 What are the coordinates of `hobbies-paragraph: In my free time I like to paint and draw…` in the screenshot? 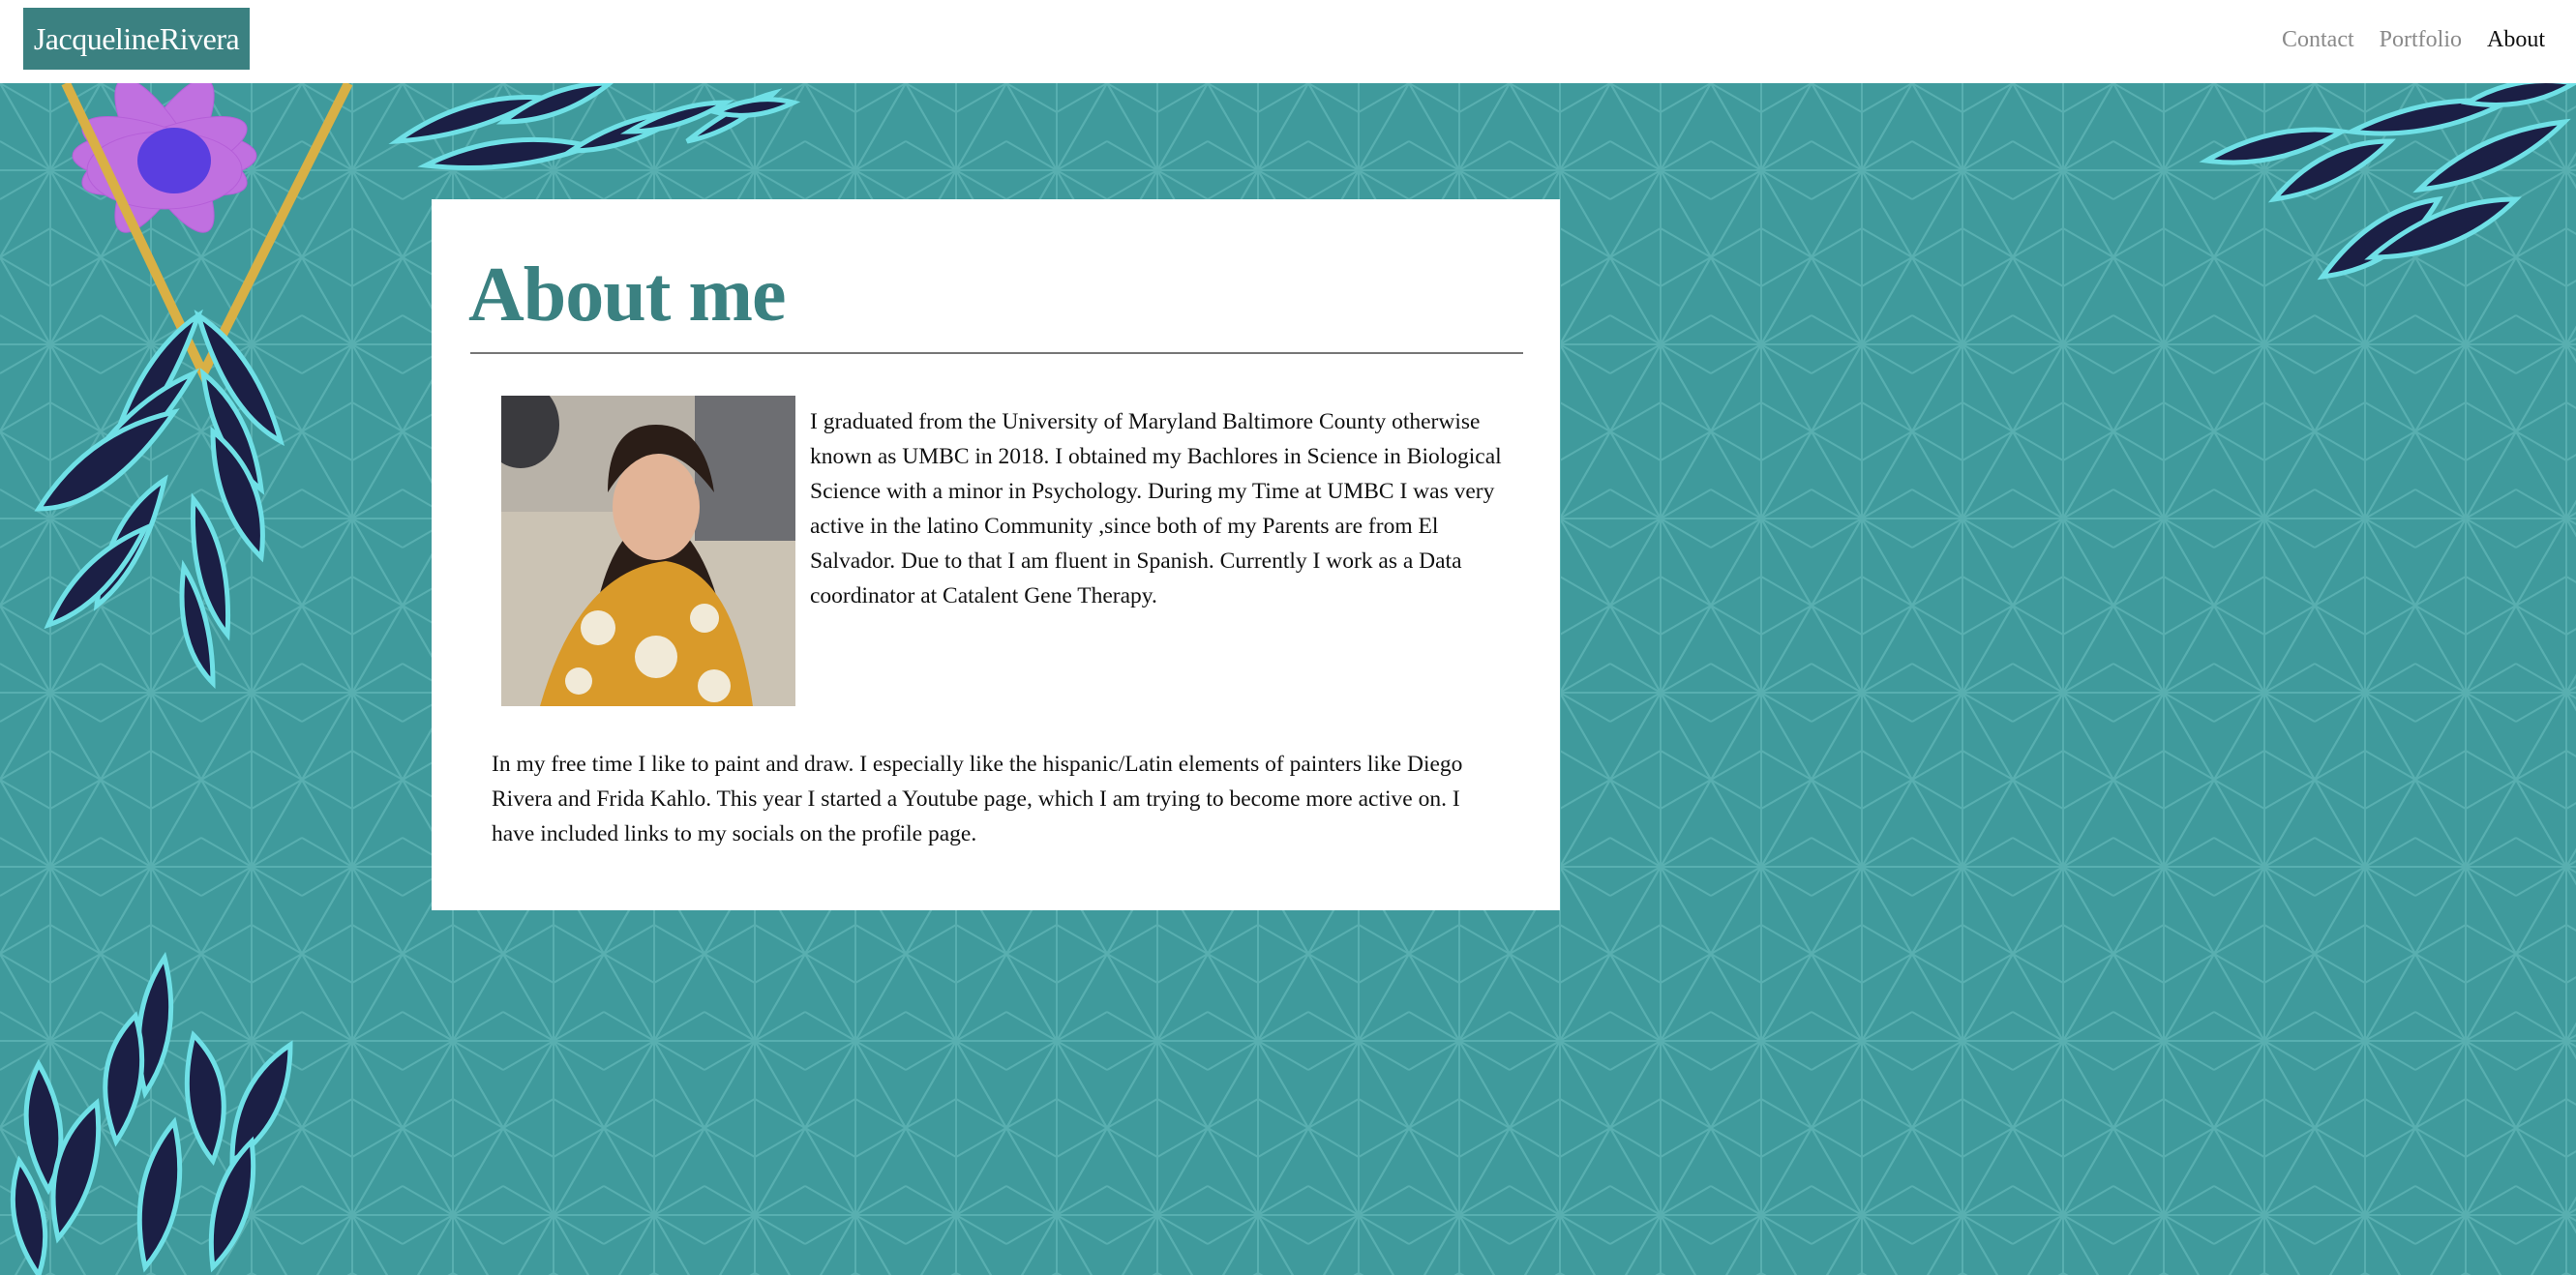 It's located at (977, 799).